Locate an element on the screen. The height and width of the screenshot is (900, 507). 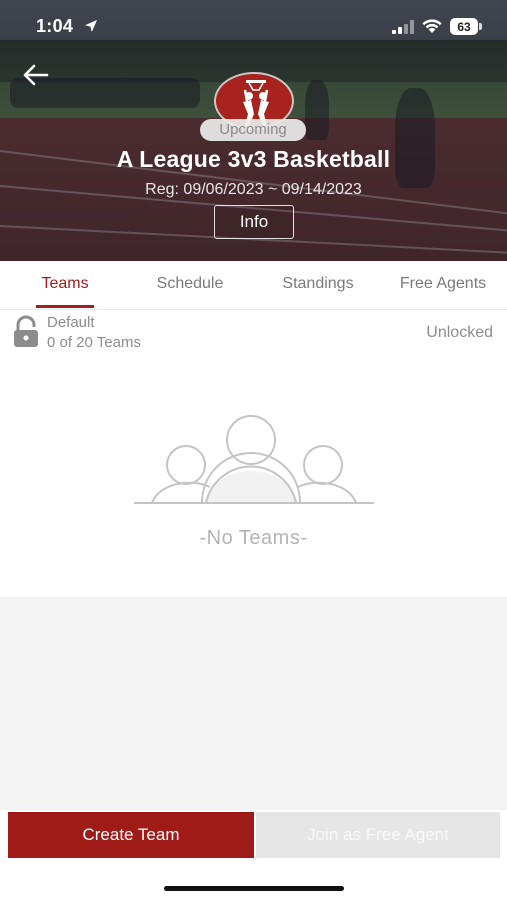
cellular-signal-icon is located at coordinates (403, 27).